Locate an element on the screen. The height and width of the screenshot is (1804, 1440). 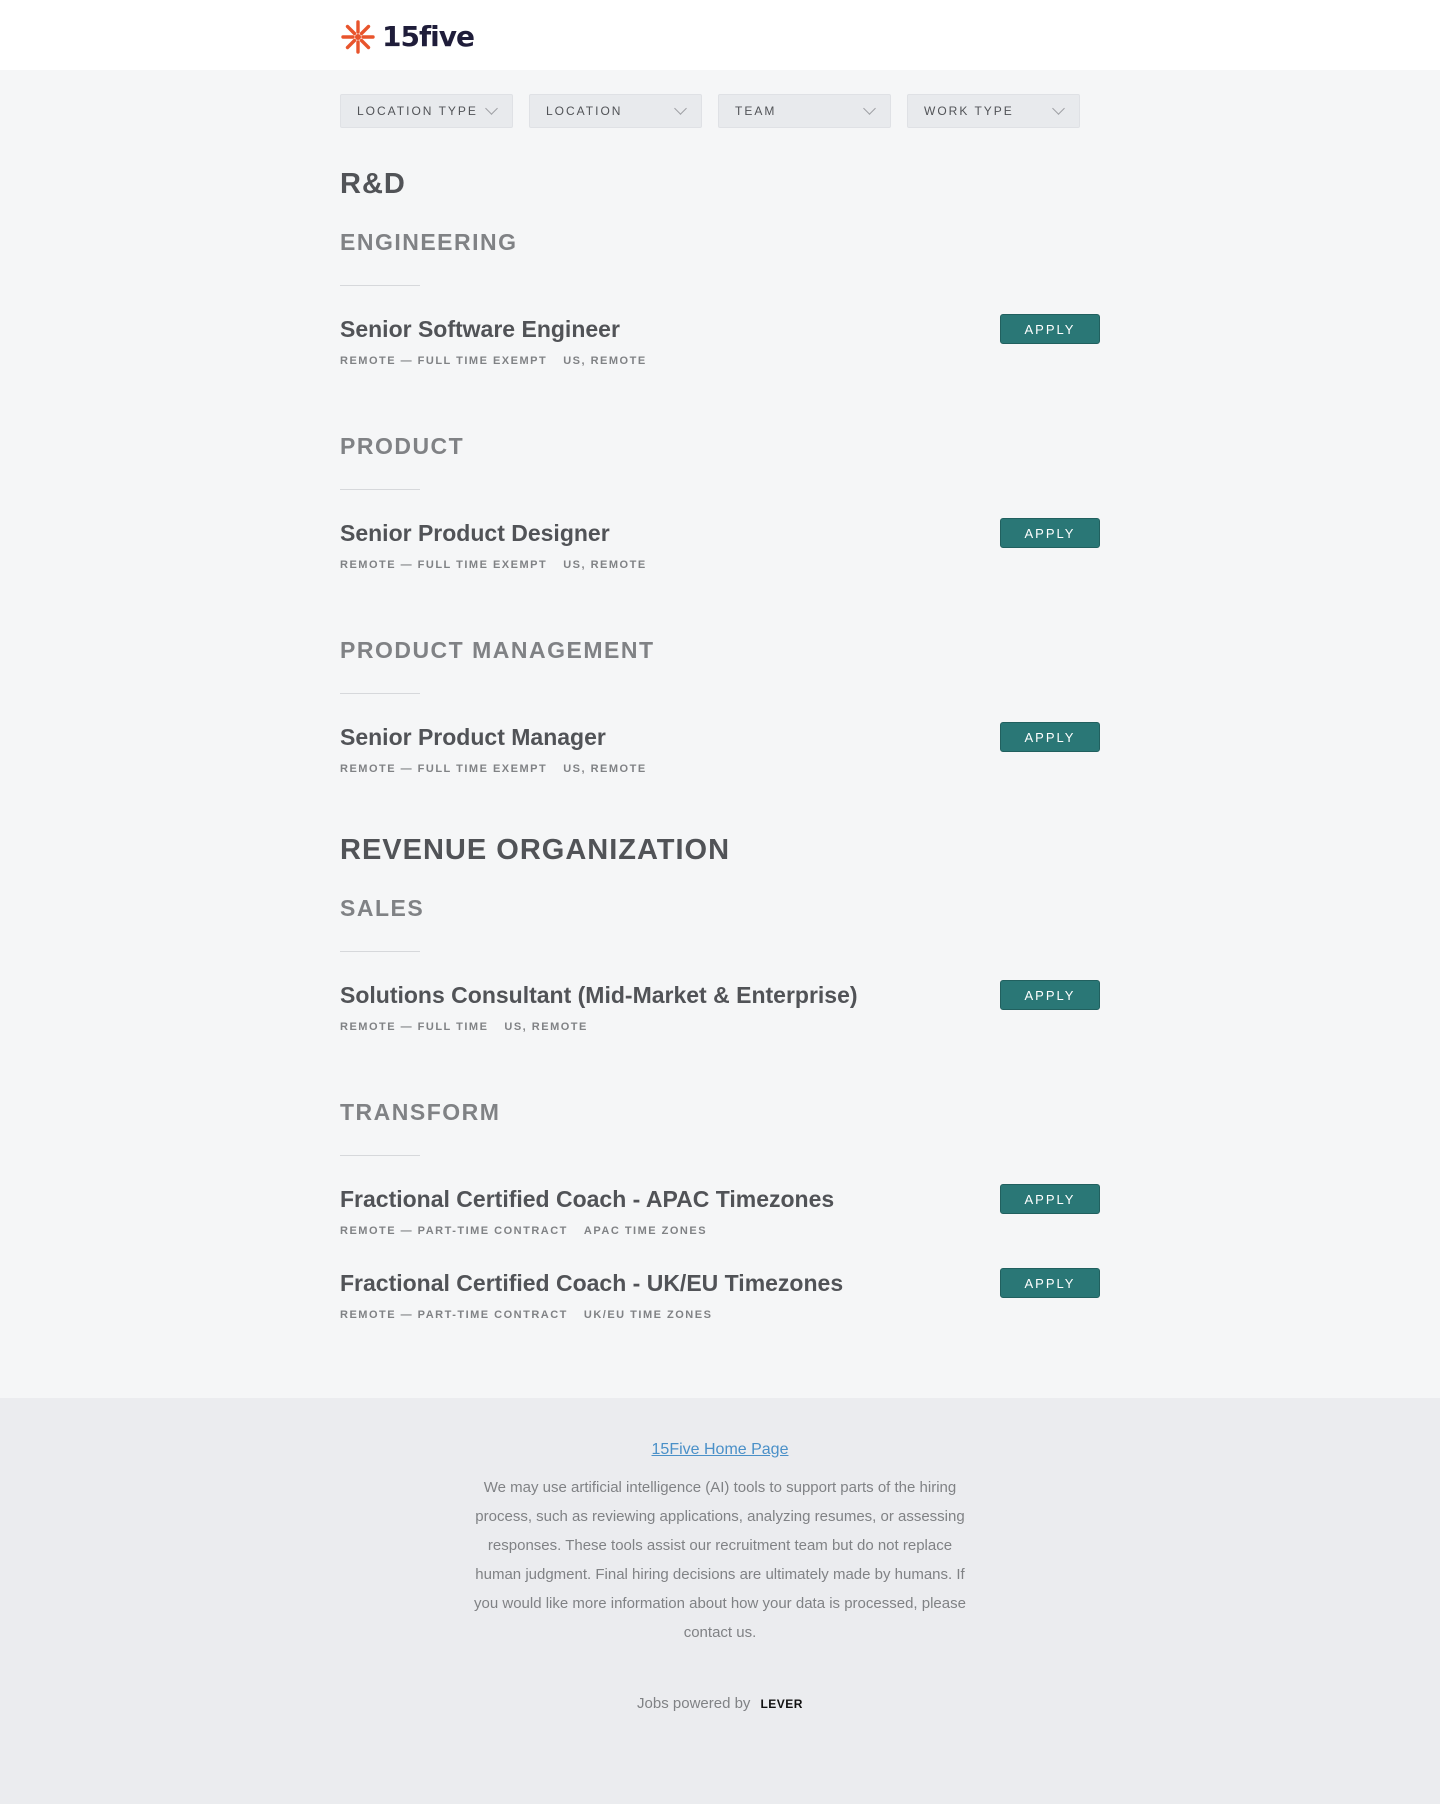
filter-work-type: WORK TYPE is located at coordinates (993, 111).